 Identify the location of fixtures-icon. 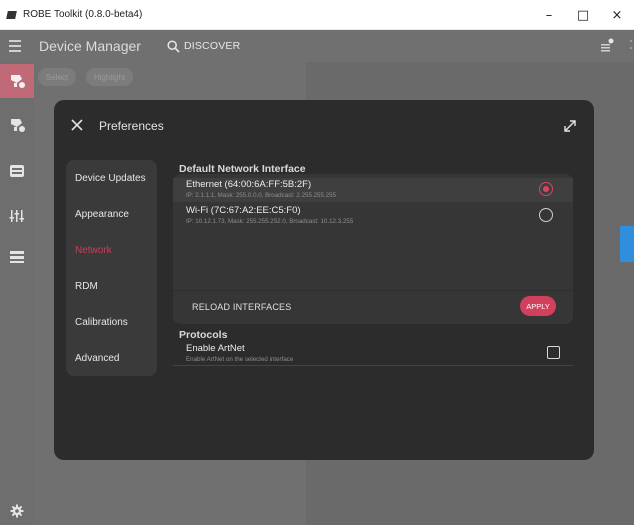
(18, 125).